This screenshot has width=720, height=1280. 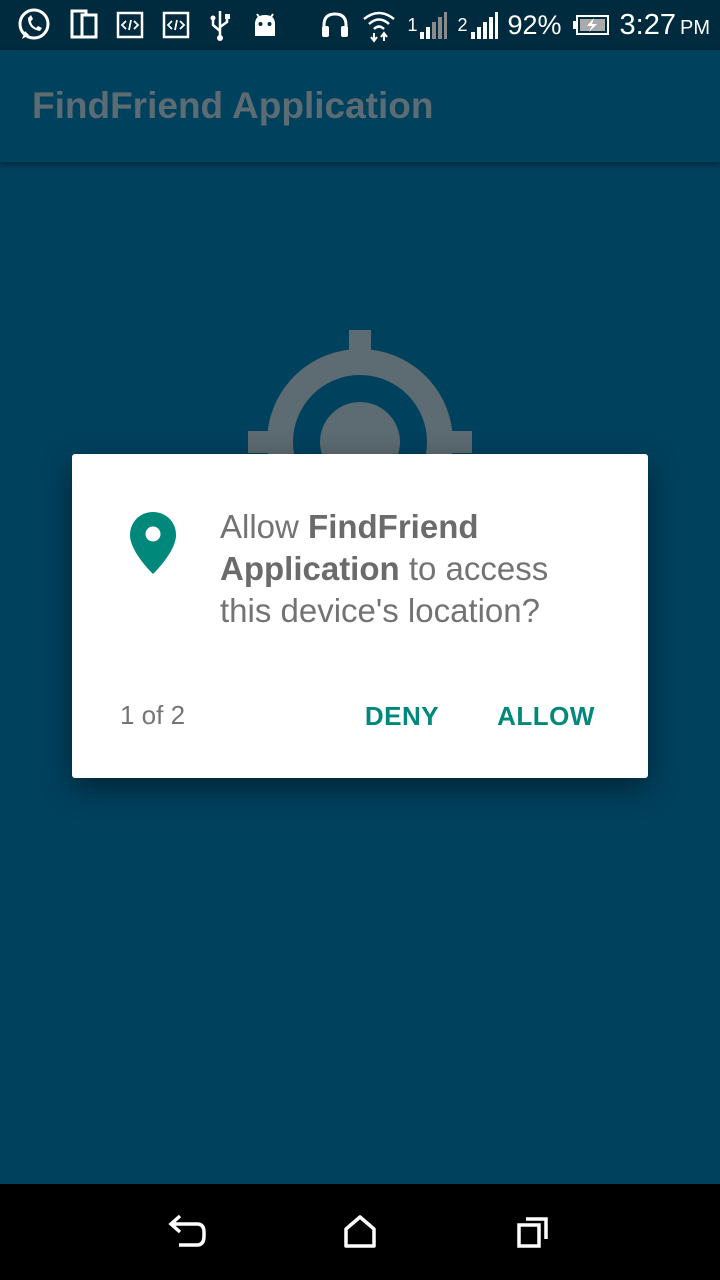 What do you see at coordinates (533, 1232) in the screenshot?
I see `recents-icon` at bounding box center [533, 1232].